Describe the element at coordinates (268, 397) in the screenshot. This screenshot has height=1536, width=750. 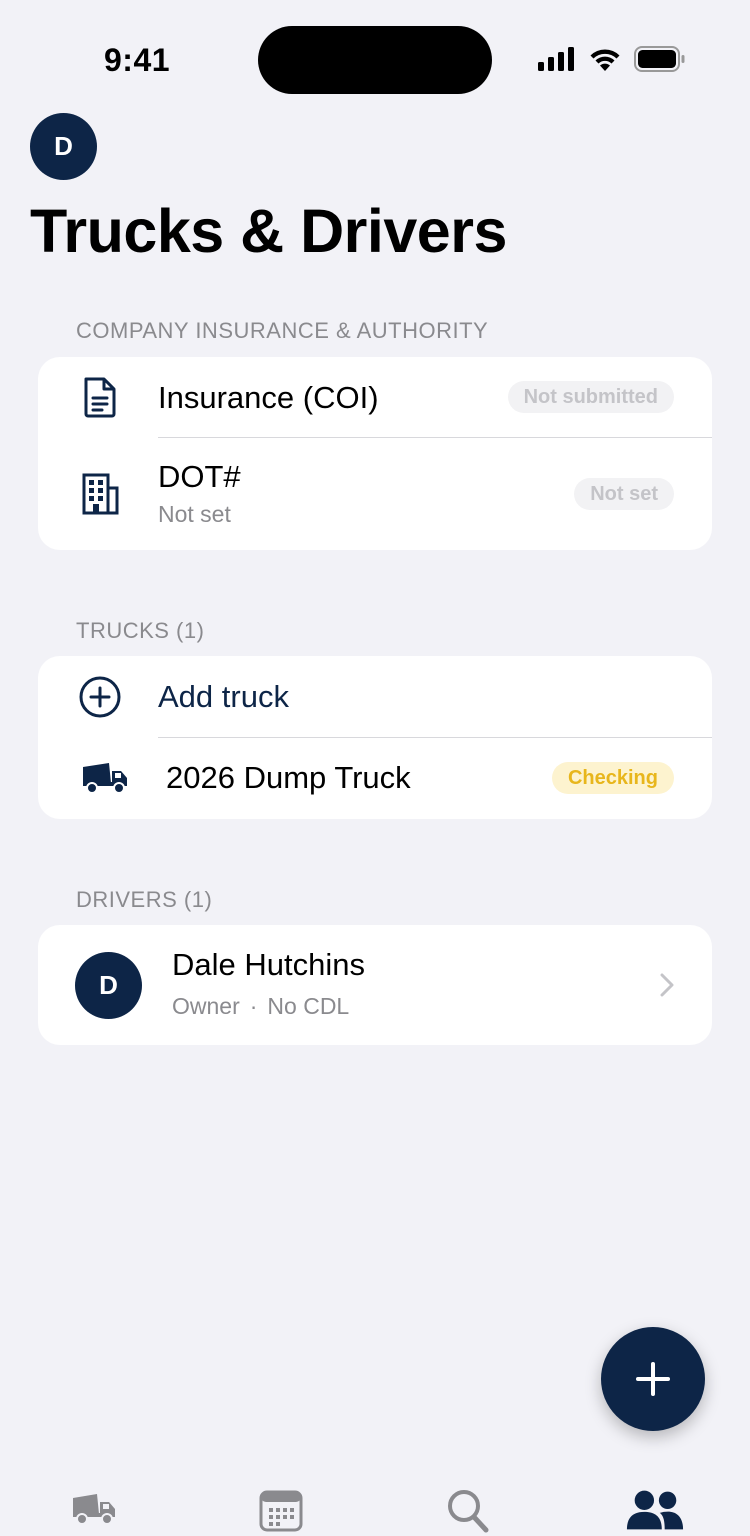
I see `insurance-title: Insurance (COI)` at that location.